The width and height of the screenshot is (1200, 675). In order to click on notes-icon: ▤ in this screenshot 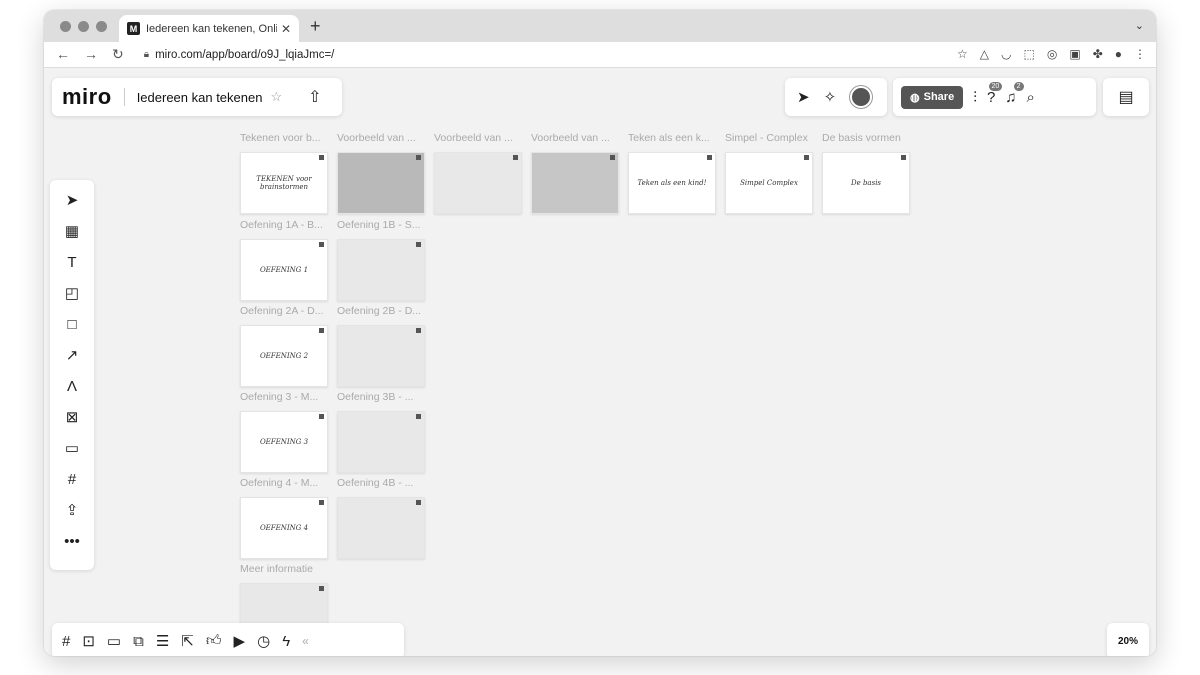, I will do `click(1126, 97)`.